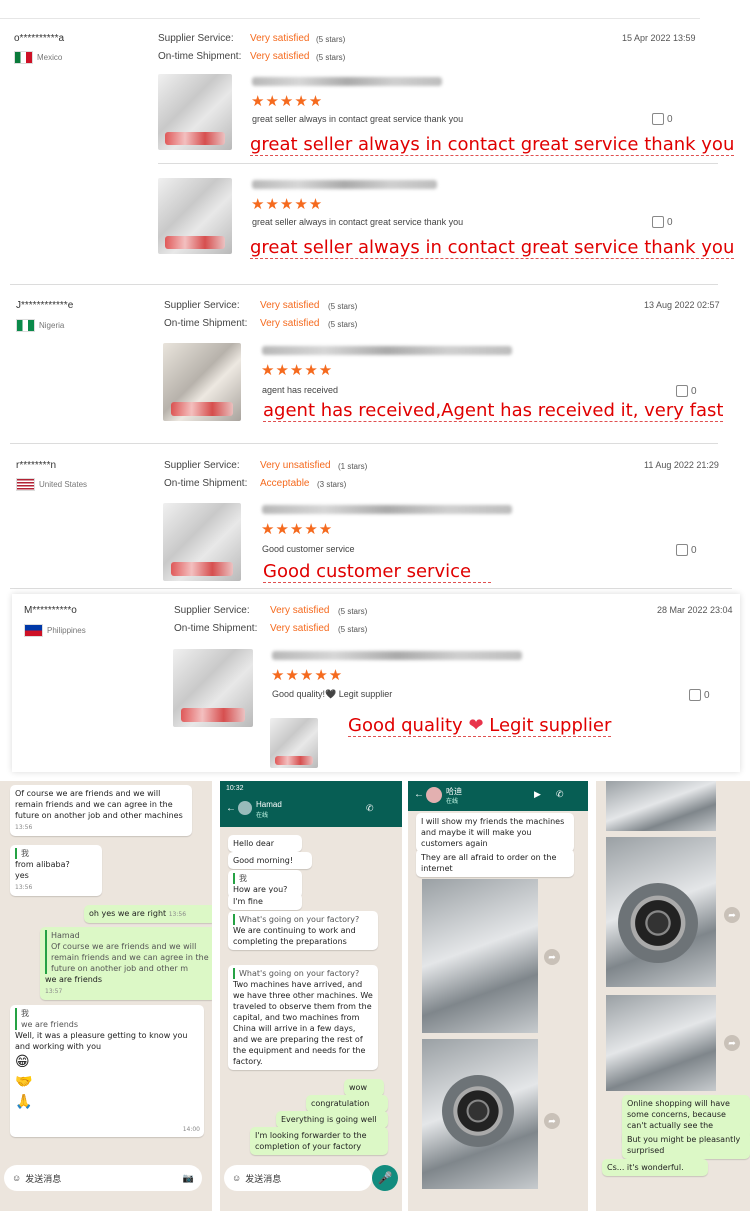 The height and width of the screenshot is (1211, 750). Describe the element at coordinates (56, 870) in the screenshot. I see `chat-message: 我 from alibaba? yes 13:56` at that location.